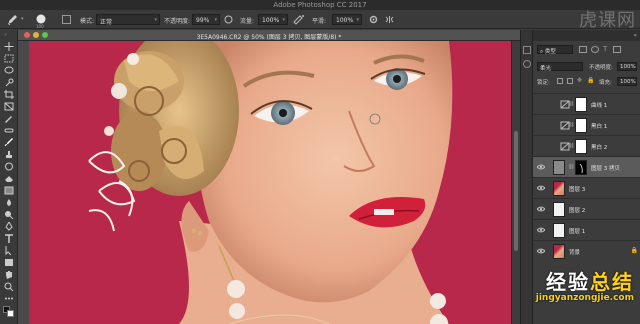  Describe the element at coordinates (373, 19) in the screenshot. I see `smoothing-settings-gear-icon` at that location.